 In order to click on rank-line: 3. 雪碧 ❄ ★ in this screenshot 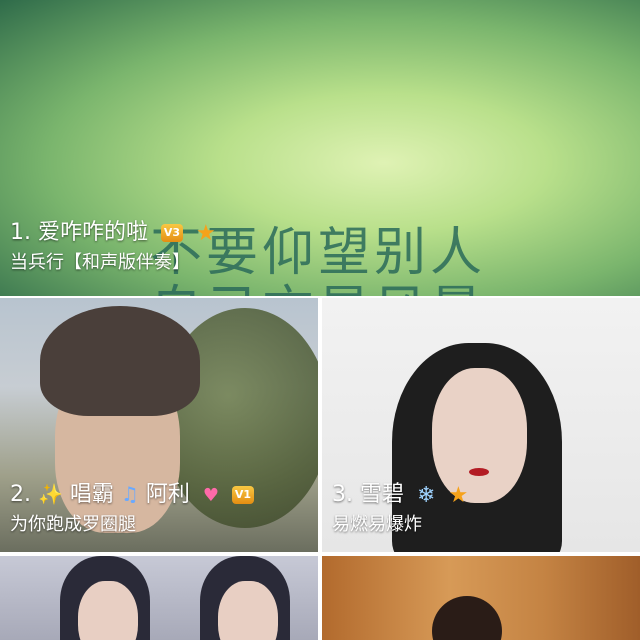, I will do `click(400, 492)`.